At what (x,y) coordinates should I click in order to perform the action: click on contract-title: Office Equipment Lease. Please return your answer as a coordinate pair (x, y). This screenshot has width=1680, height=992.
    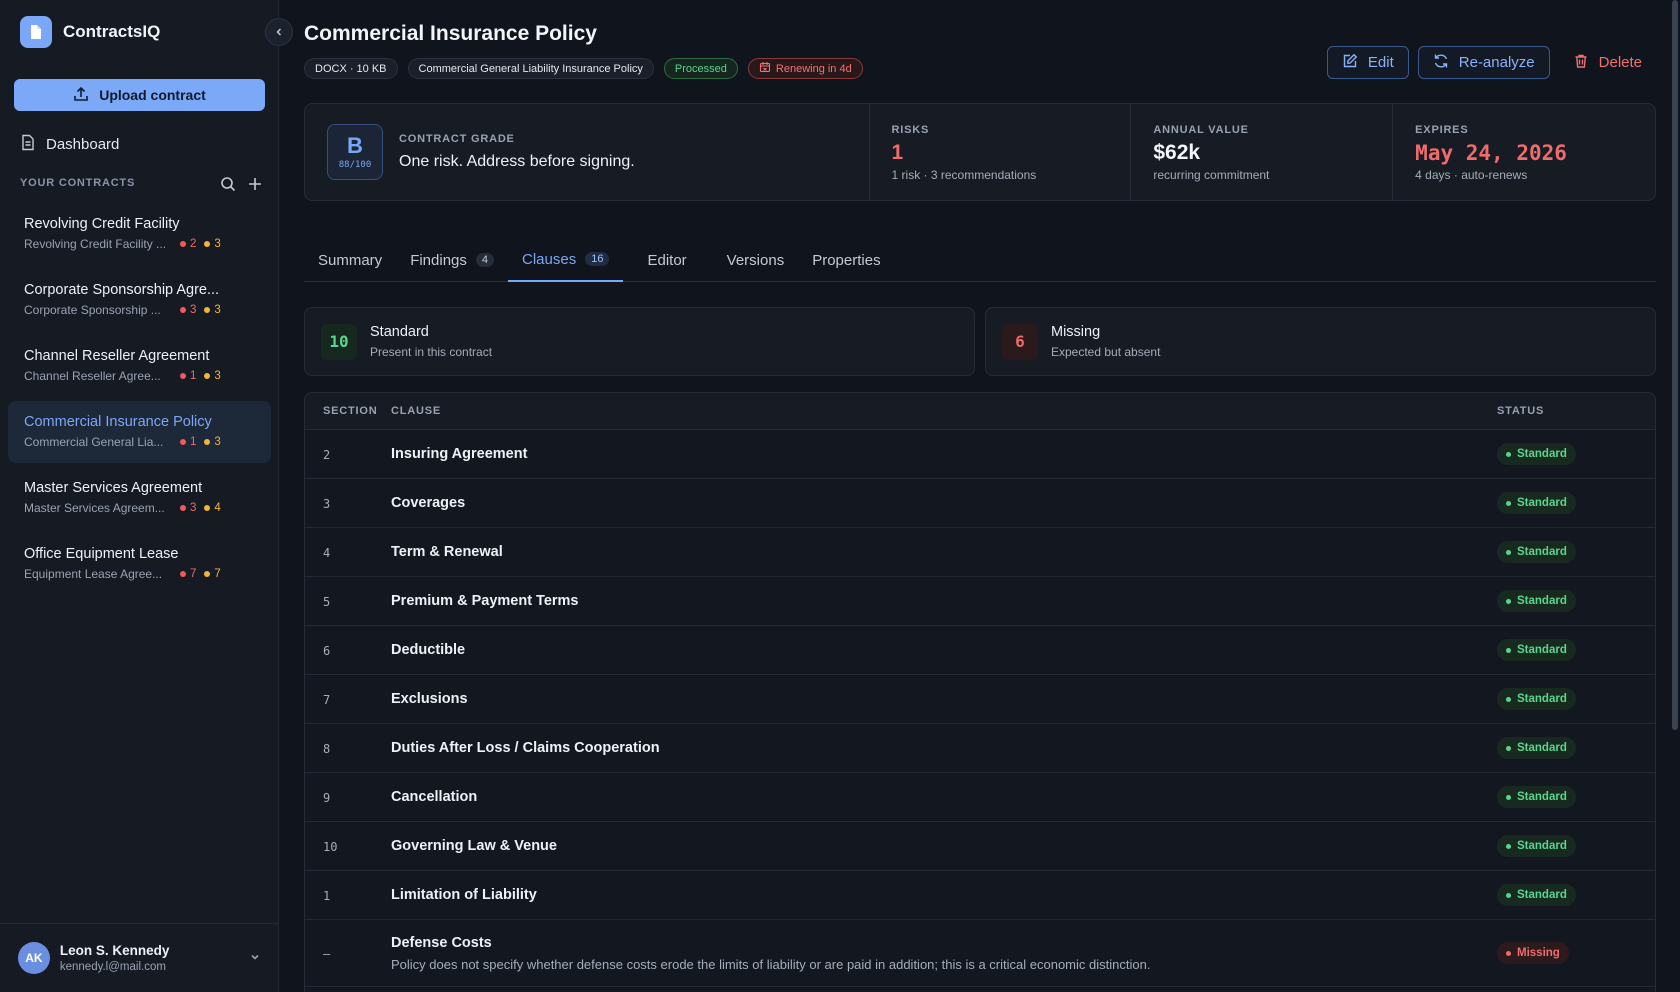
    Looking at the image, I should click on (101, 554).